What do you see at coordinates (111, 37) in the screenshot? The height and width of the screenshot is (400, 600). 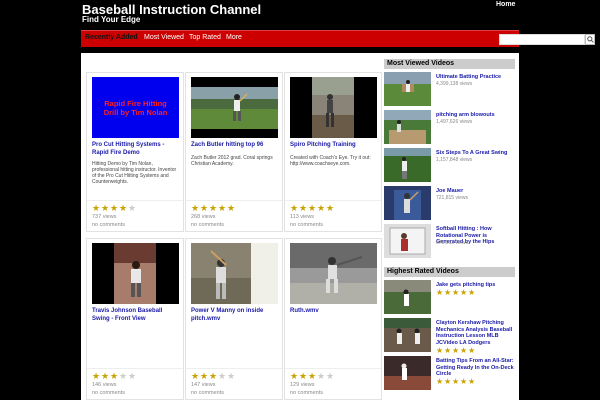 I see `nav-recently-added: Recently Added` at bounding box center [111, 37].